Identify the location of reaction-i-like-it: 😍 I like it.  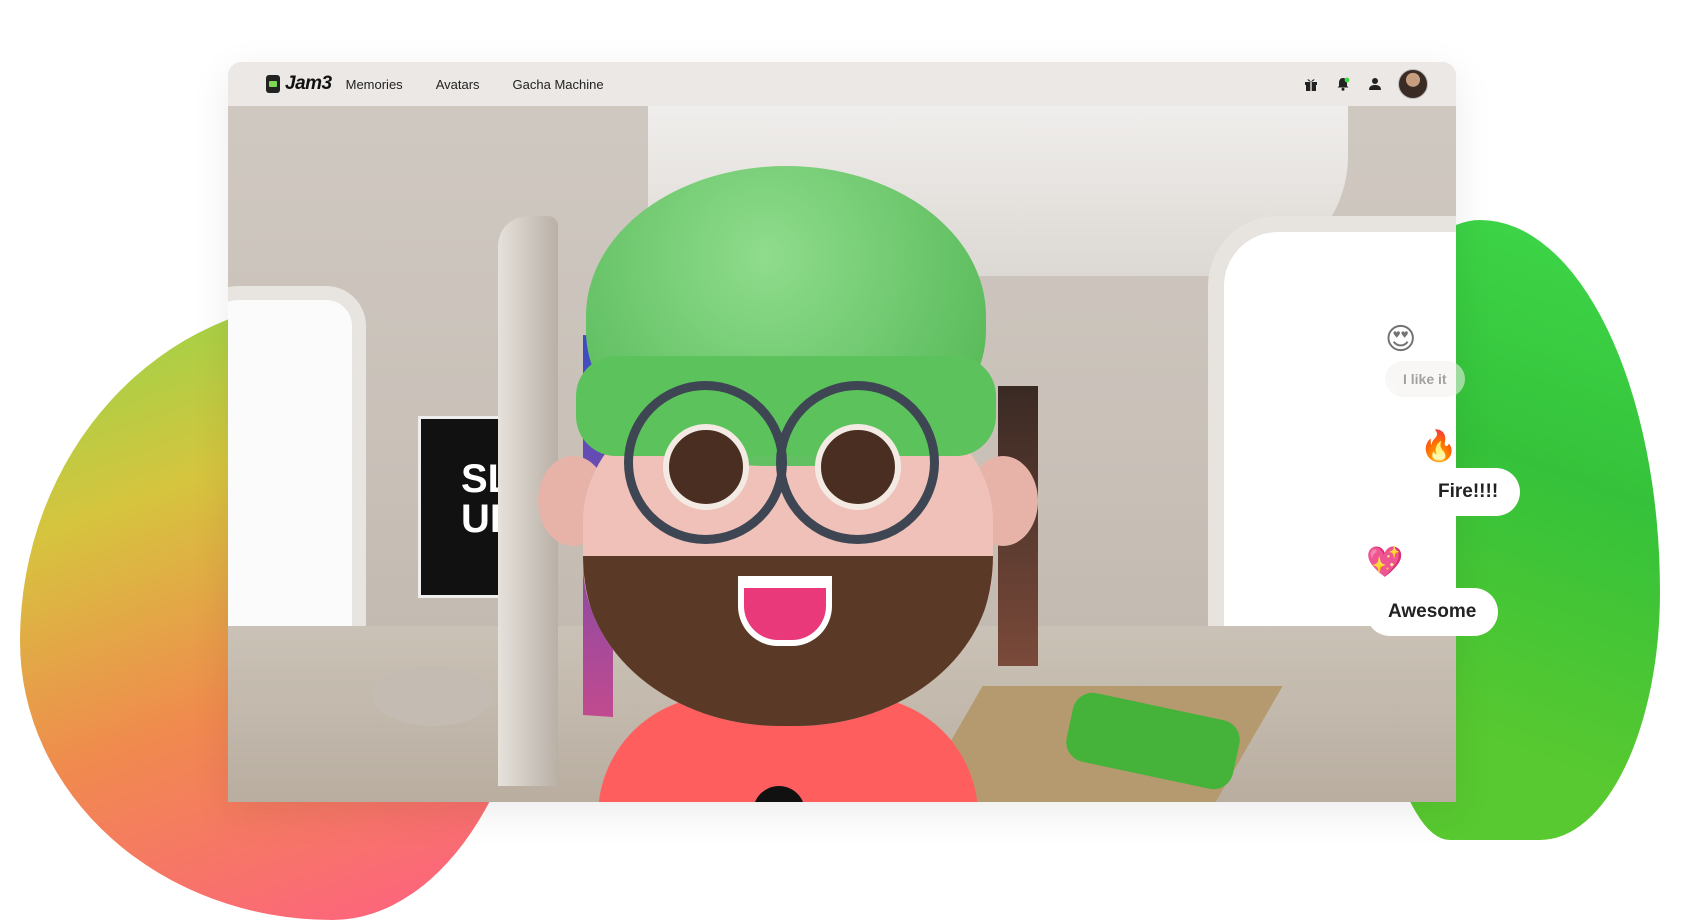
(1425, 361).